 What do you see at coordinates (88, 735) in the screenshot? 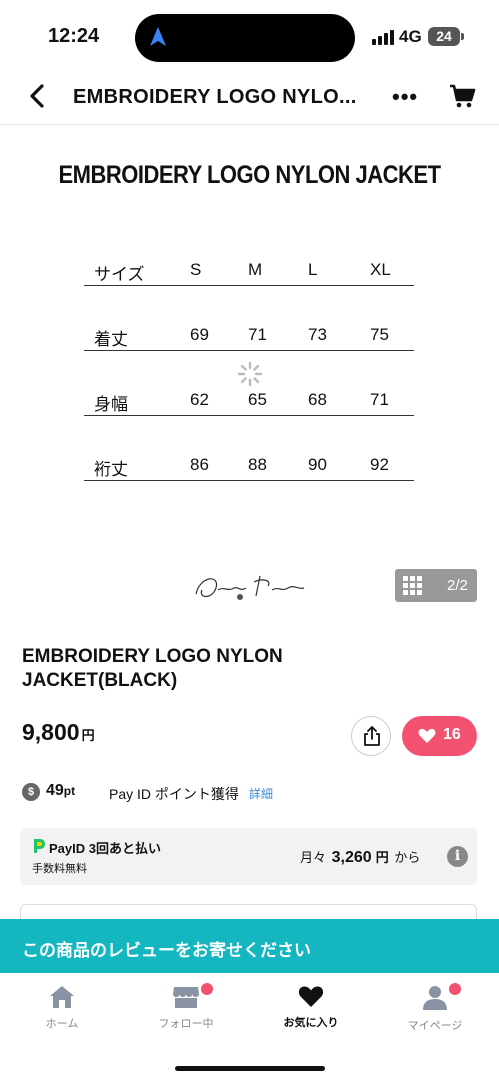
I see `price-unit: 円` at bounding box center [88, 735].